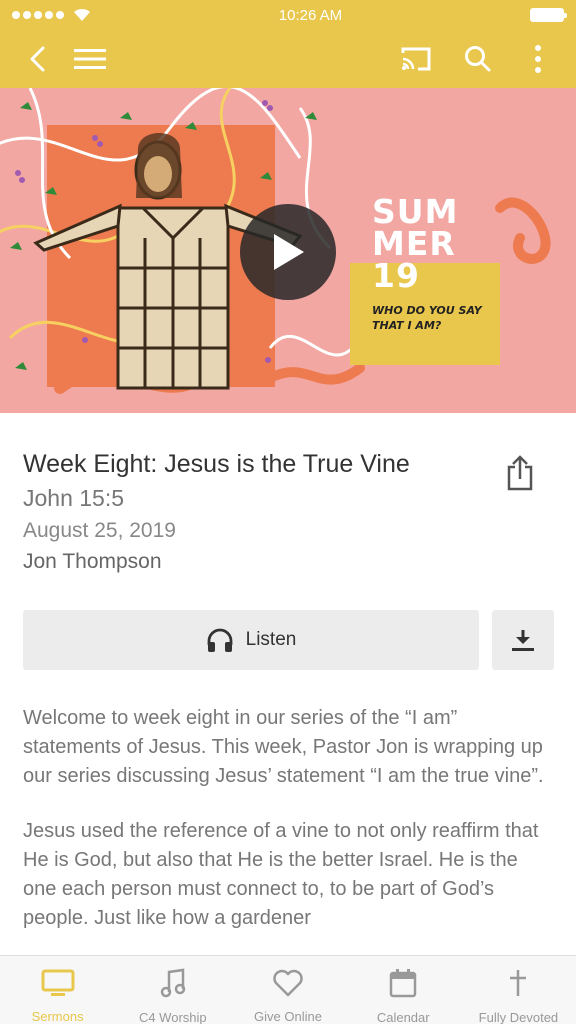 This screenshot has height=1024, width=576. I want to click on play-icon, so click(289, 252).